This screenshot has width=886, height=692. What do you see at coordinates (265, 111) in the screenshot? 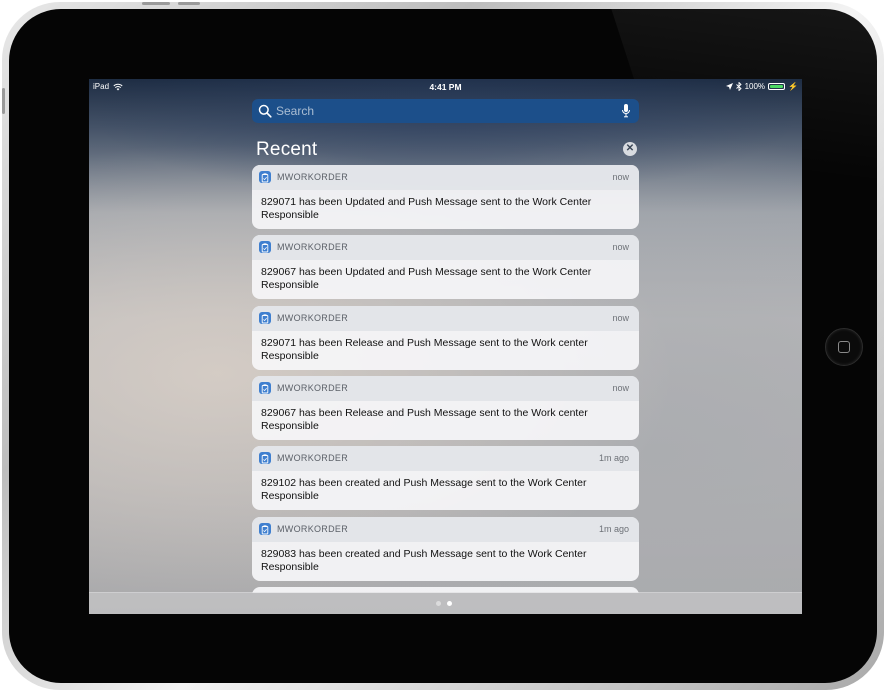
I see `search-icon` at bounding box center [265, 111].